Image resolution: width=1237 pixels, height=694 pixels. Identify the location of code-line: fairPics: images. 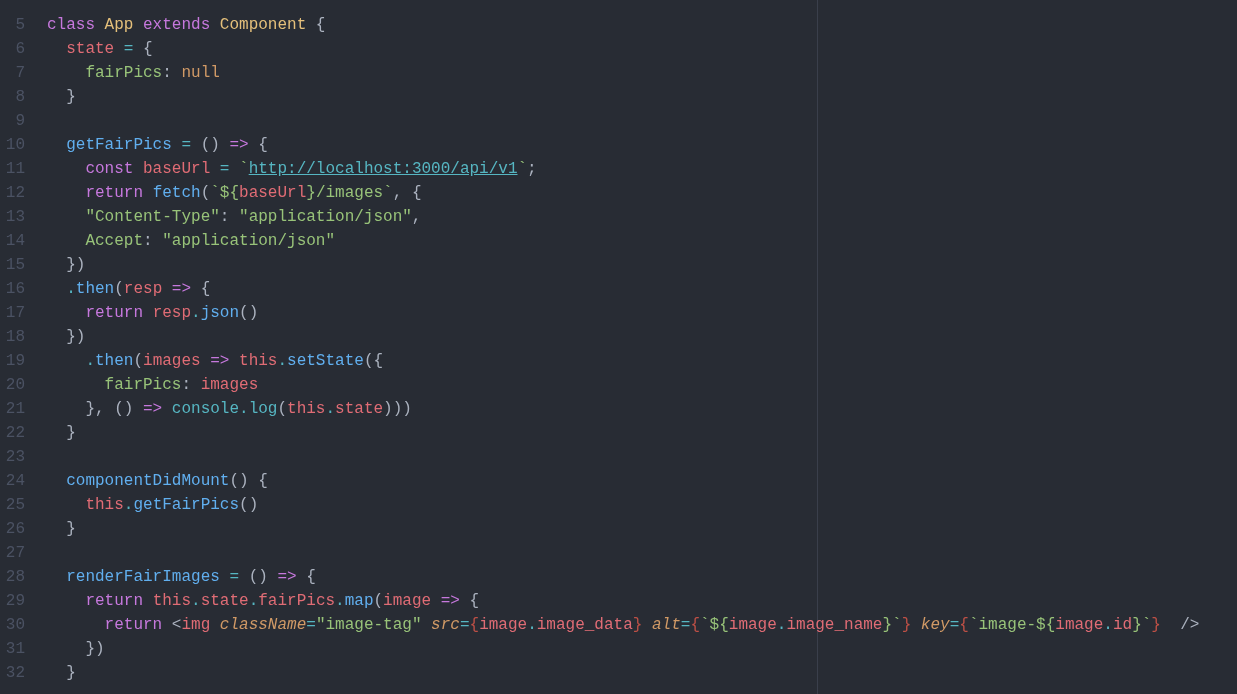
(181, 385).